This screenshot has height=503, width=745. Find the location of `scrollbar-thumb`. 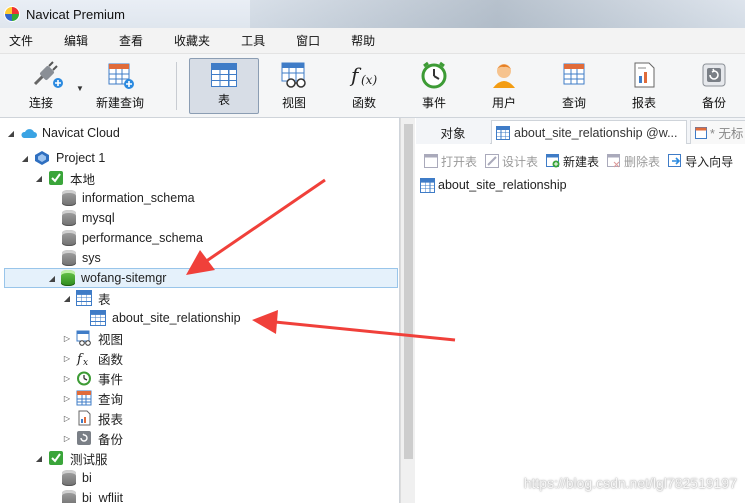

scrollbar-thumb is located at coordinates (408, 291).